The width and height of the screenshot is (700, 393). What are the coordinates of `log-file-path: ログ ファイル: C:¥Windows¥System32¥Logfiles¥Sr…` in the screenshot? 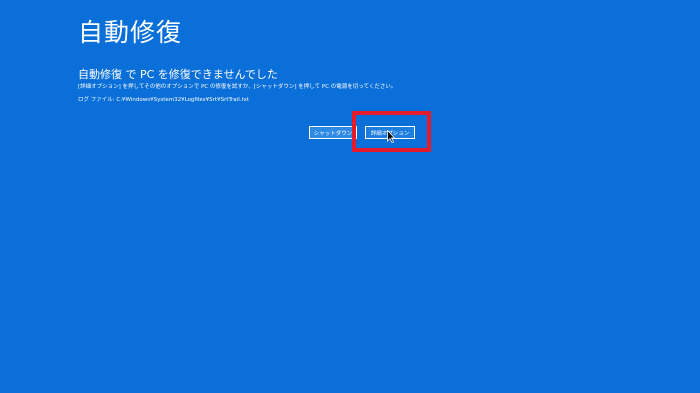 It's located at (164, 100).